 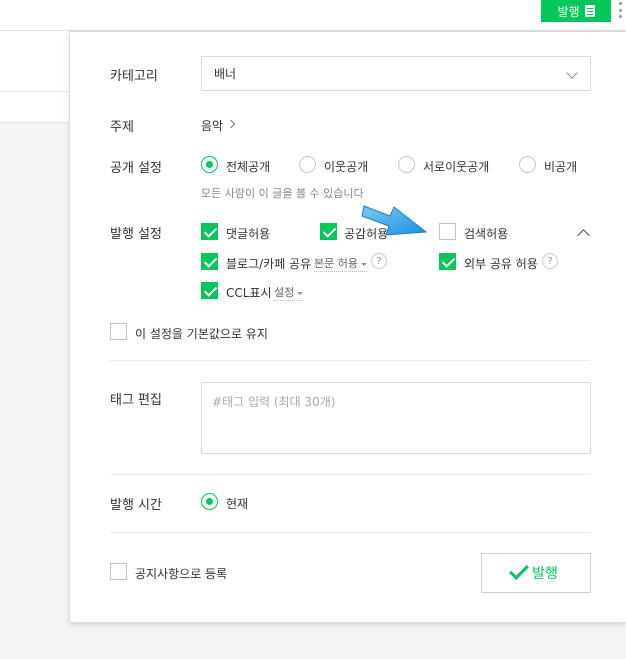 What do you see at coordinates (447, 261) in the screenshot?
I see `external-share-checkbox` at bounding box center [447, 261].